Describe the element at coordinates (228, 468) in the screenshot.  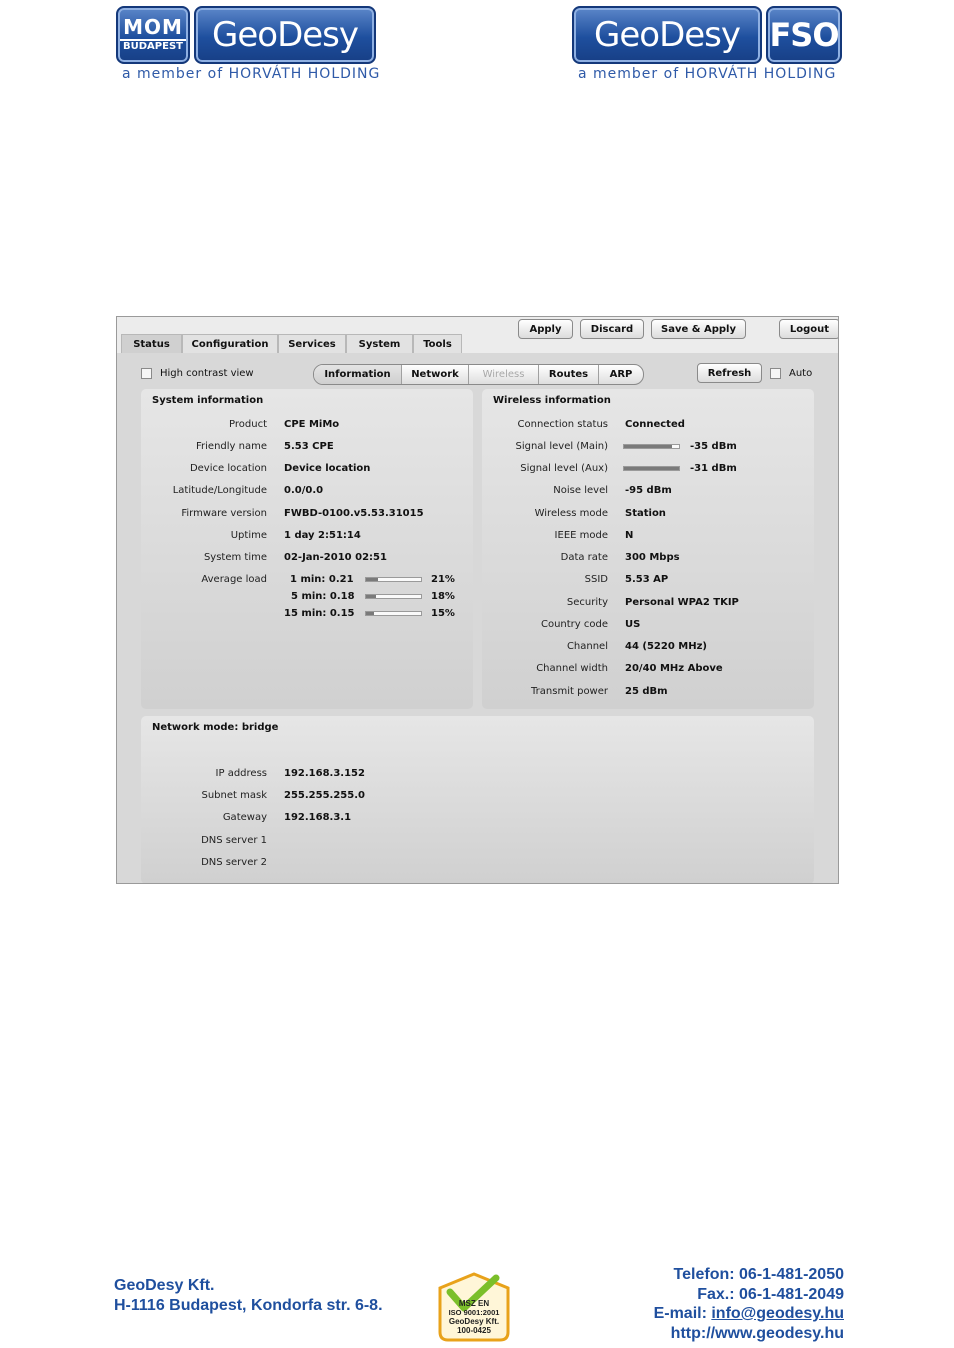
I see `device-location-label: Device location` at that location.